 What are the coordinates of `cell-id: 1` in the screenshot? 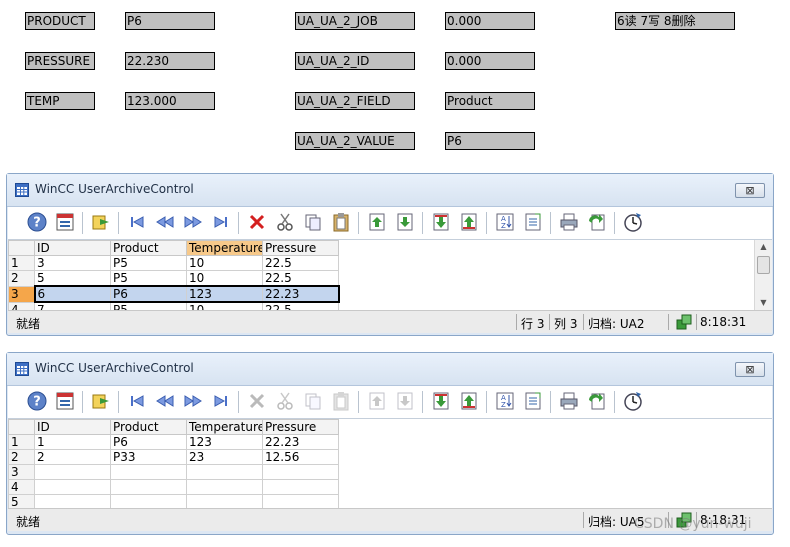 It's located at (72, 442).